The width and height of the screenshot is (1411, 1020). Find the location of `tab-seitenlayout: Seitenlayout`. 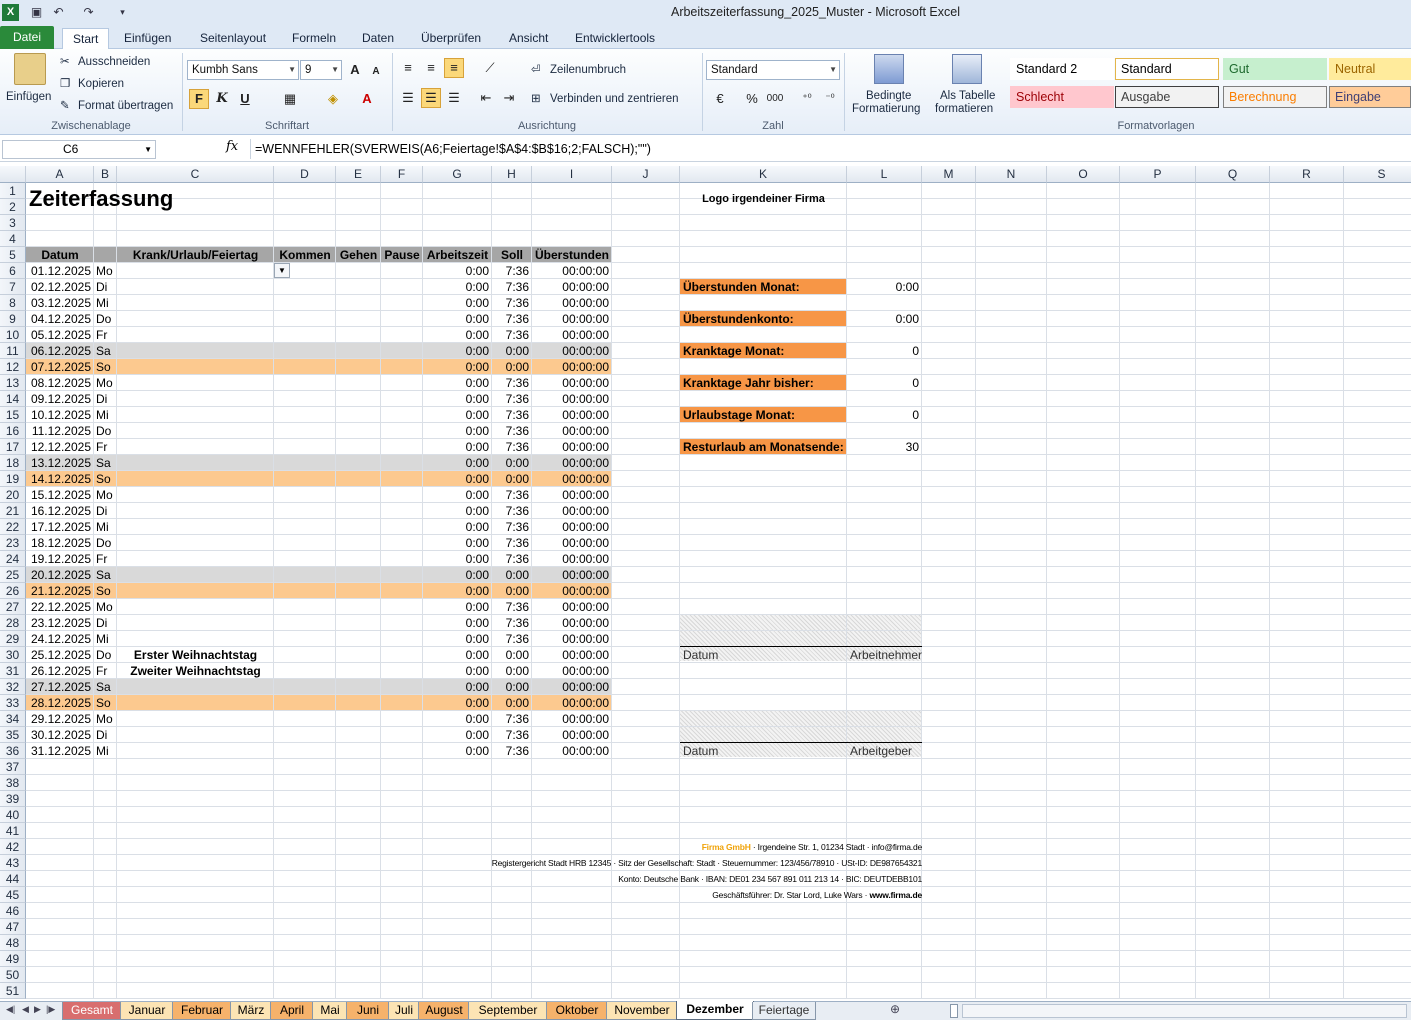

tab-seitenlayout: Seitenlayout is located at coordinates (233, 38).